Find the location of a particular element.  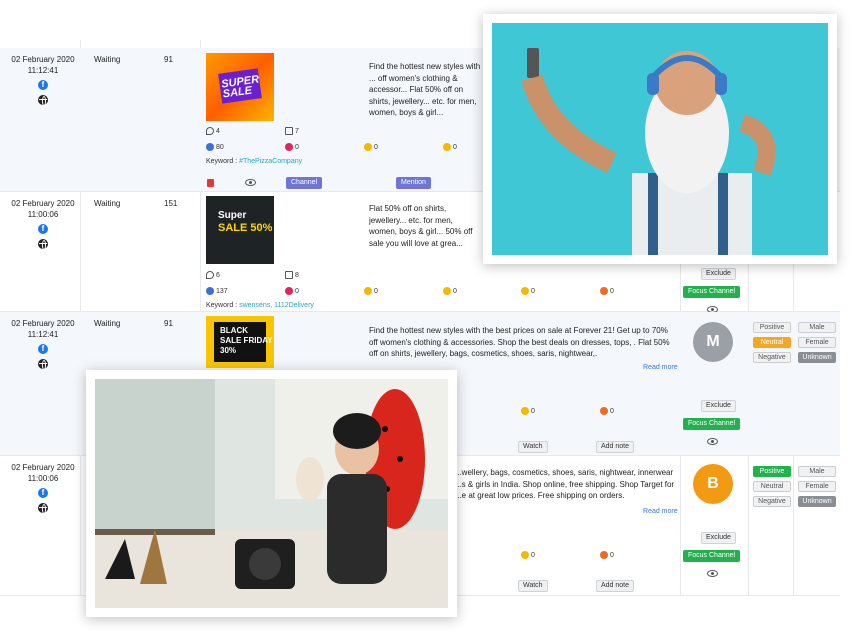

keyword-line: Keyword : swensens, 1112Delivery is located at coordinates (260, 305).